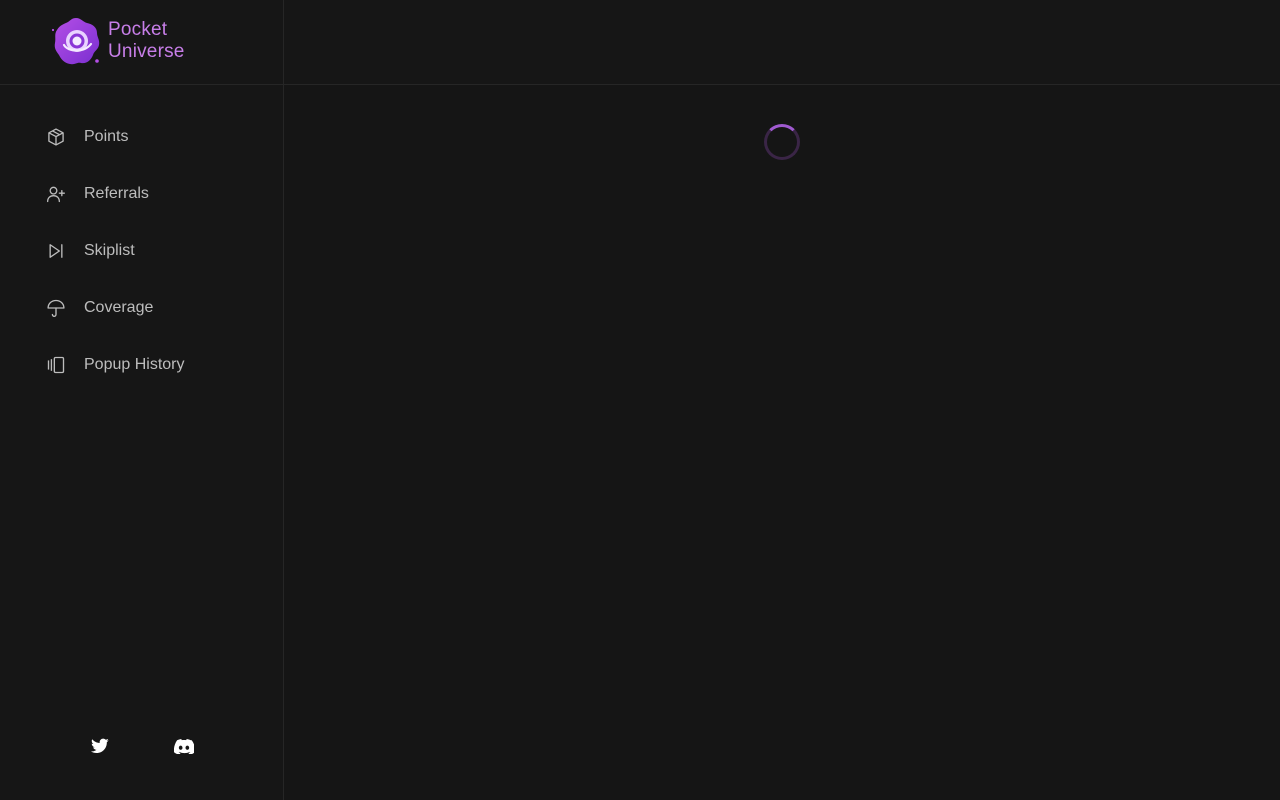  I want to click on sidebar-item-popup-history: Popup History, so click(150, 365).